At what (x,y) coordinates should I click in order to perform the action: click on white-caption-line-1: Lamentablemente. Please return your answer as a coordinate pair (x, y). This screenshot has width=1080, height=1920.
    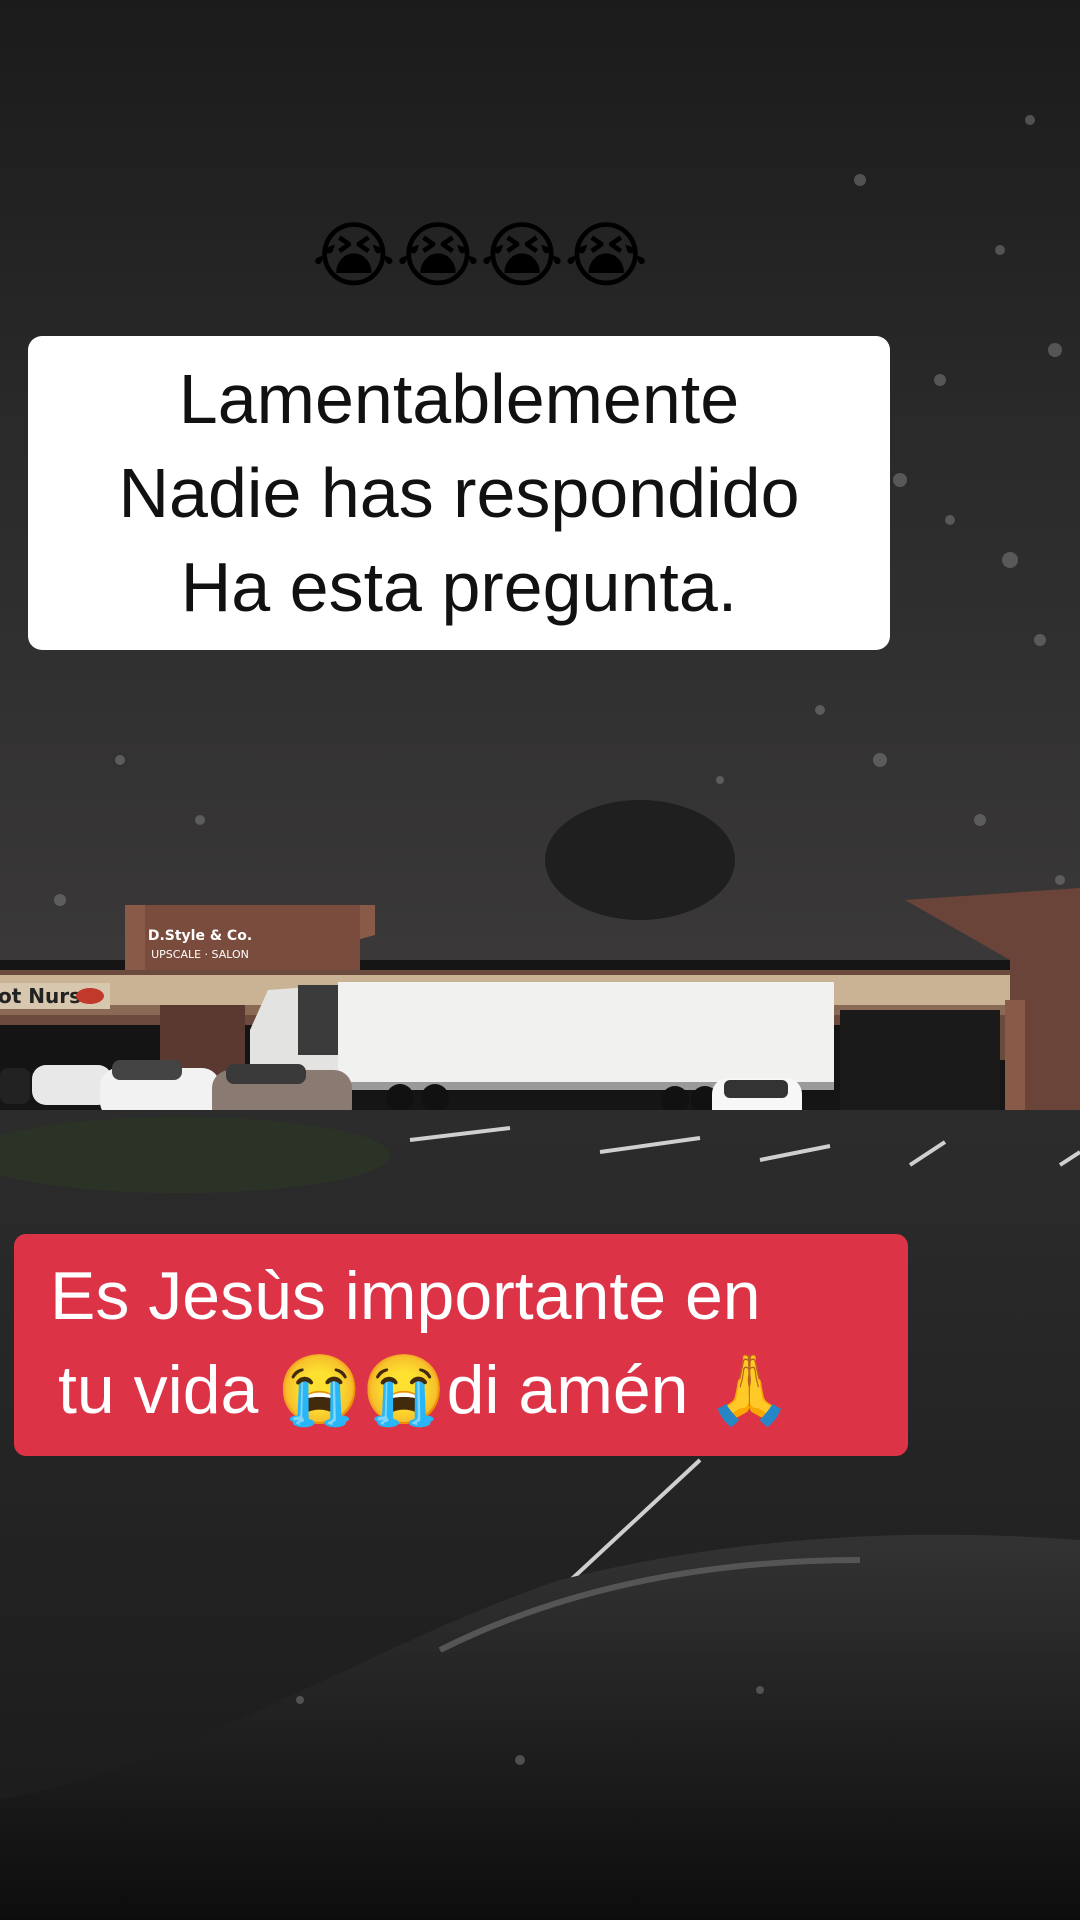
    Looking at the image, I should click on (459, 399).